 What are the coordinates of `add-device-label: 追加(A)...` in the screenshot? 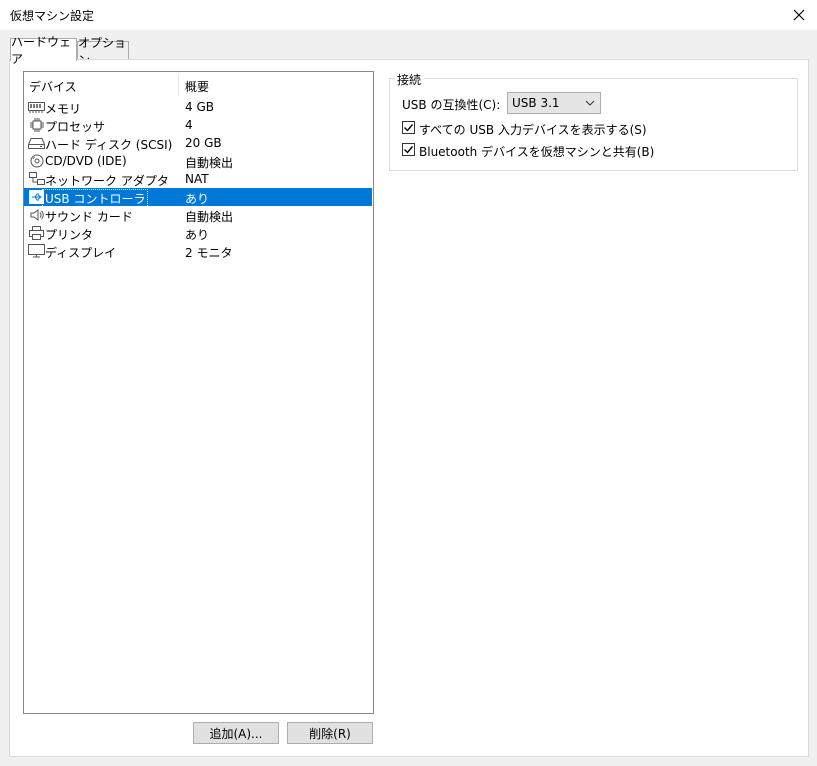 It's located at (236, 733).